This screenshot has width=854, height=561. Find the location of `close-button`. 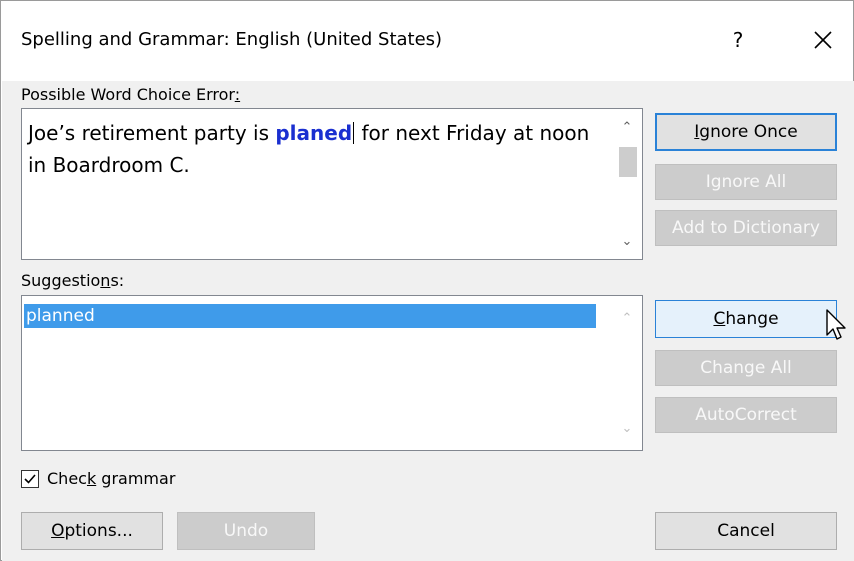

close-button is located at coordinates (823, 40).